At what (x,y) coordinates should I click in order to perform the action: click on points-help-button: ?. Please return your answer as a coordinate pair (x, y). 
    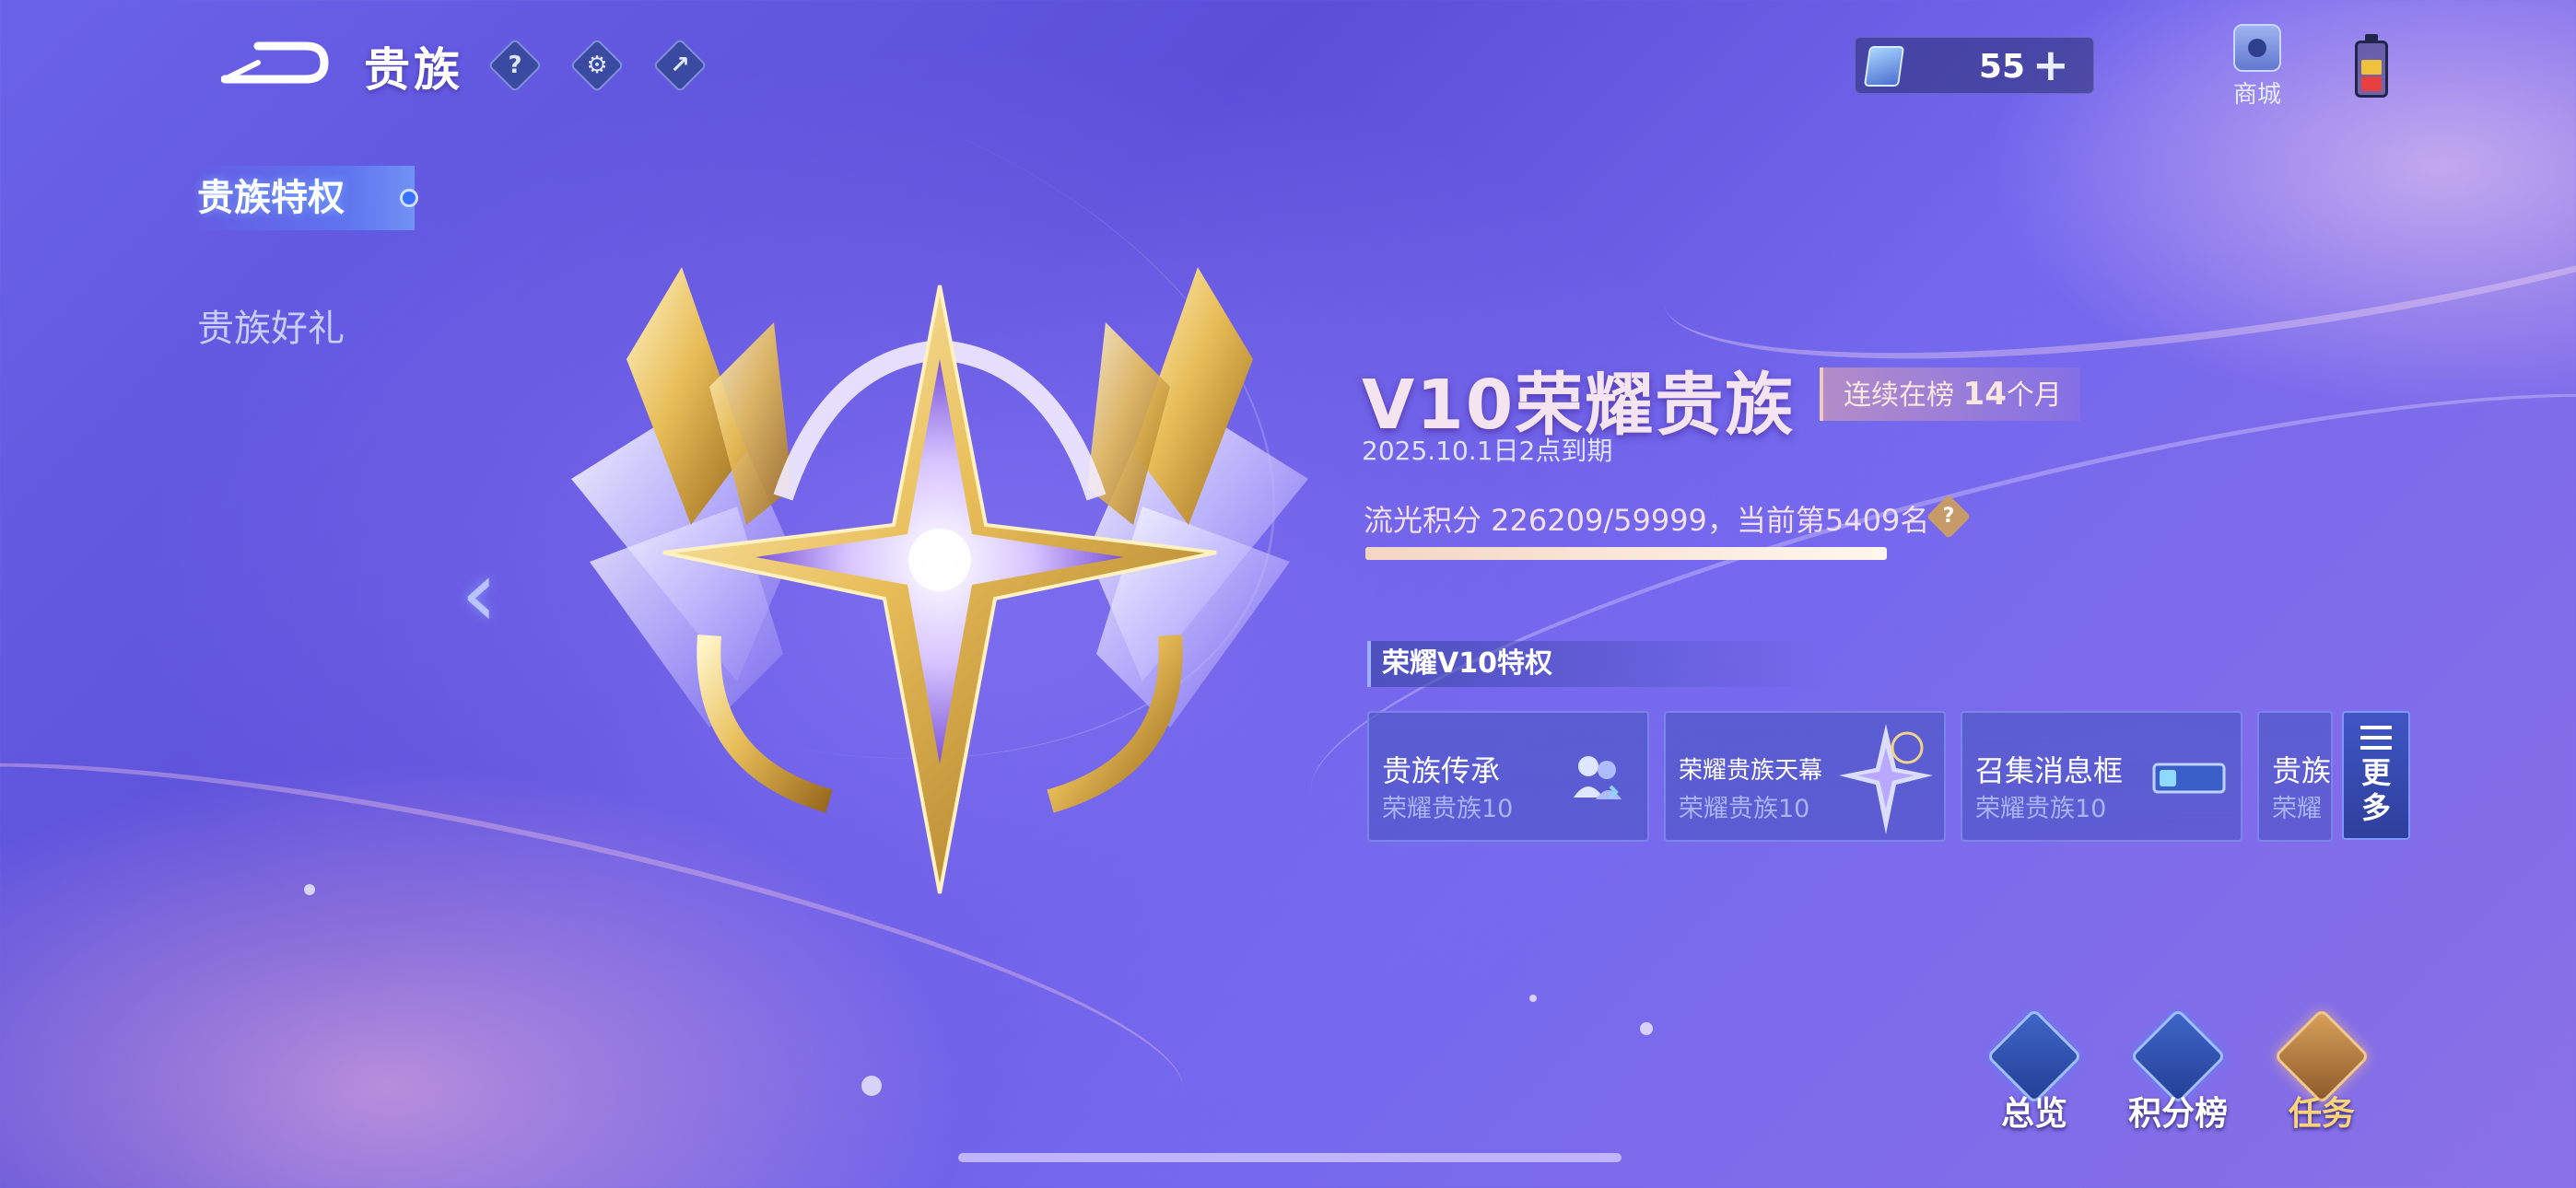
    Looking at the image, I should click on (1949, 517).